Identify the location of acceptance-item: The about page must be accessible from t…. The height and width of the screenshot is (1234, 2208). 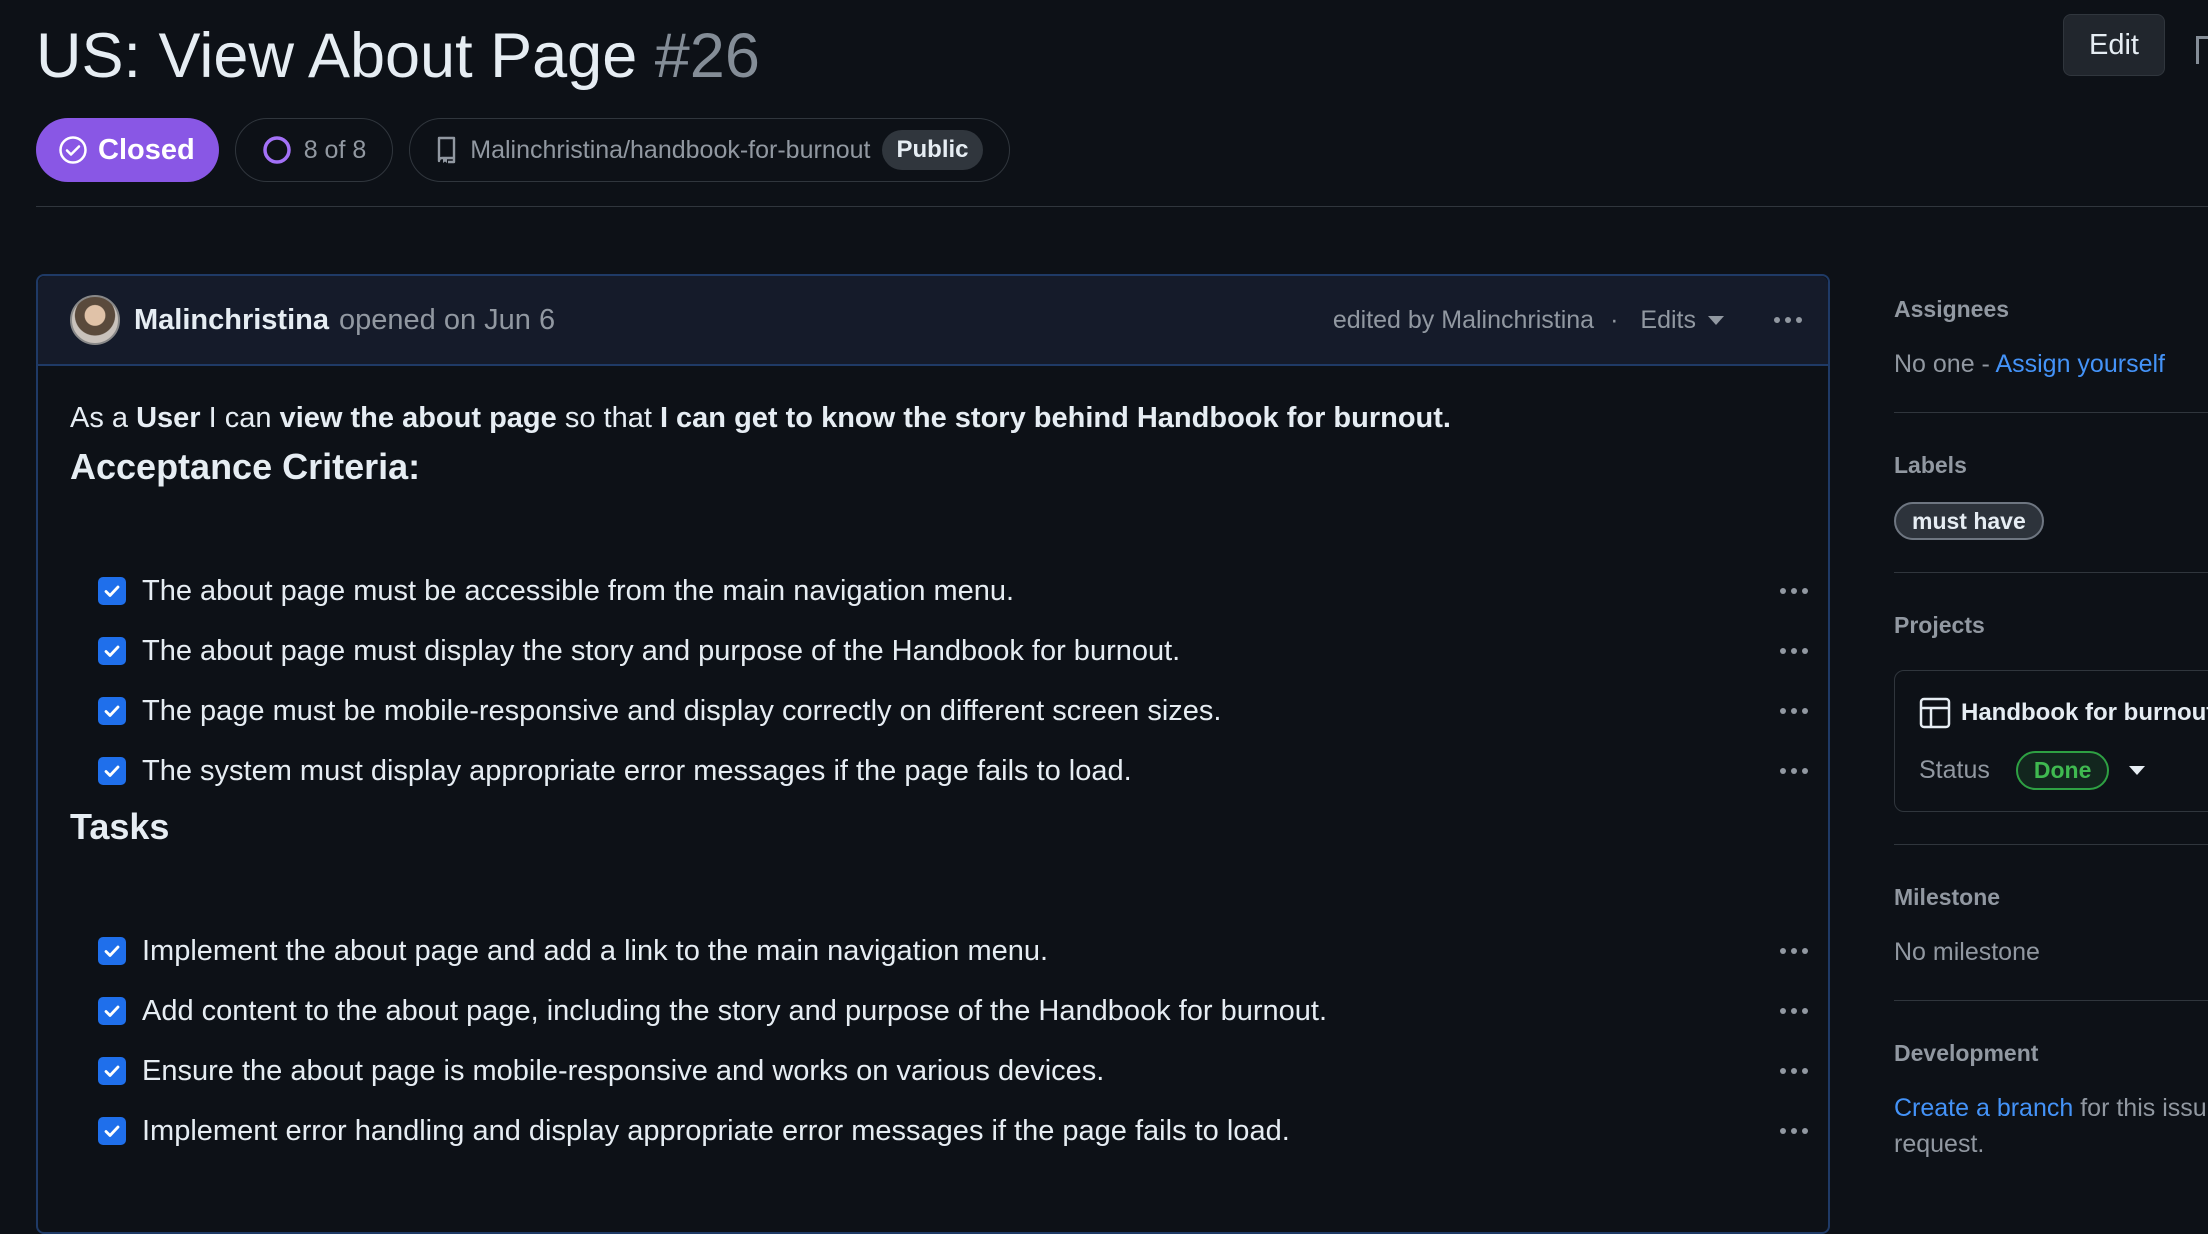
(953, 591).